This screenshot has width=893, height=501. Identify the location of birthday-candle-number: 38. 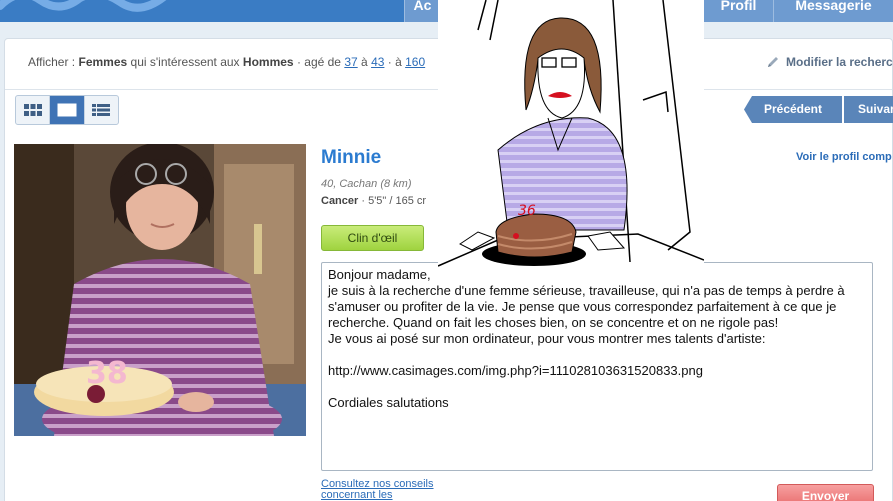
(107, 373).